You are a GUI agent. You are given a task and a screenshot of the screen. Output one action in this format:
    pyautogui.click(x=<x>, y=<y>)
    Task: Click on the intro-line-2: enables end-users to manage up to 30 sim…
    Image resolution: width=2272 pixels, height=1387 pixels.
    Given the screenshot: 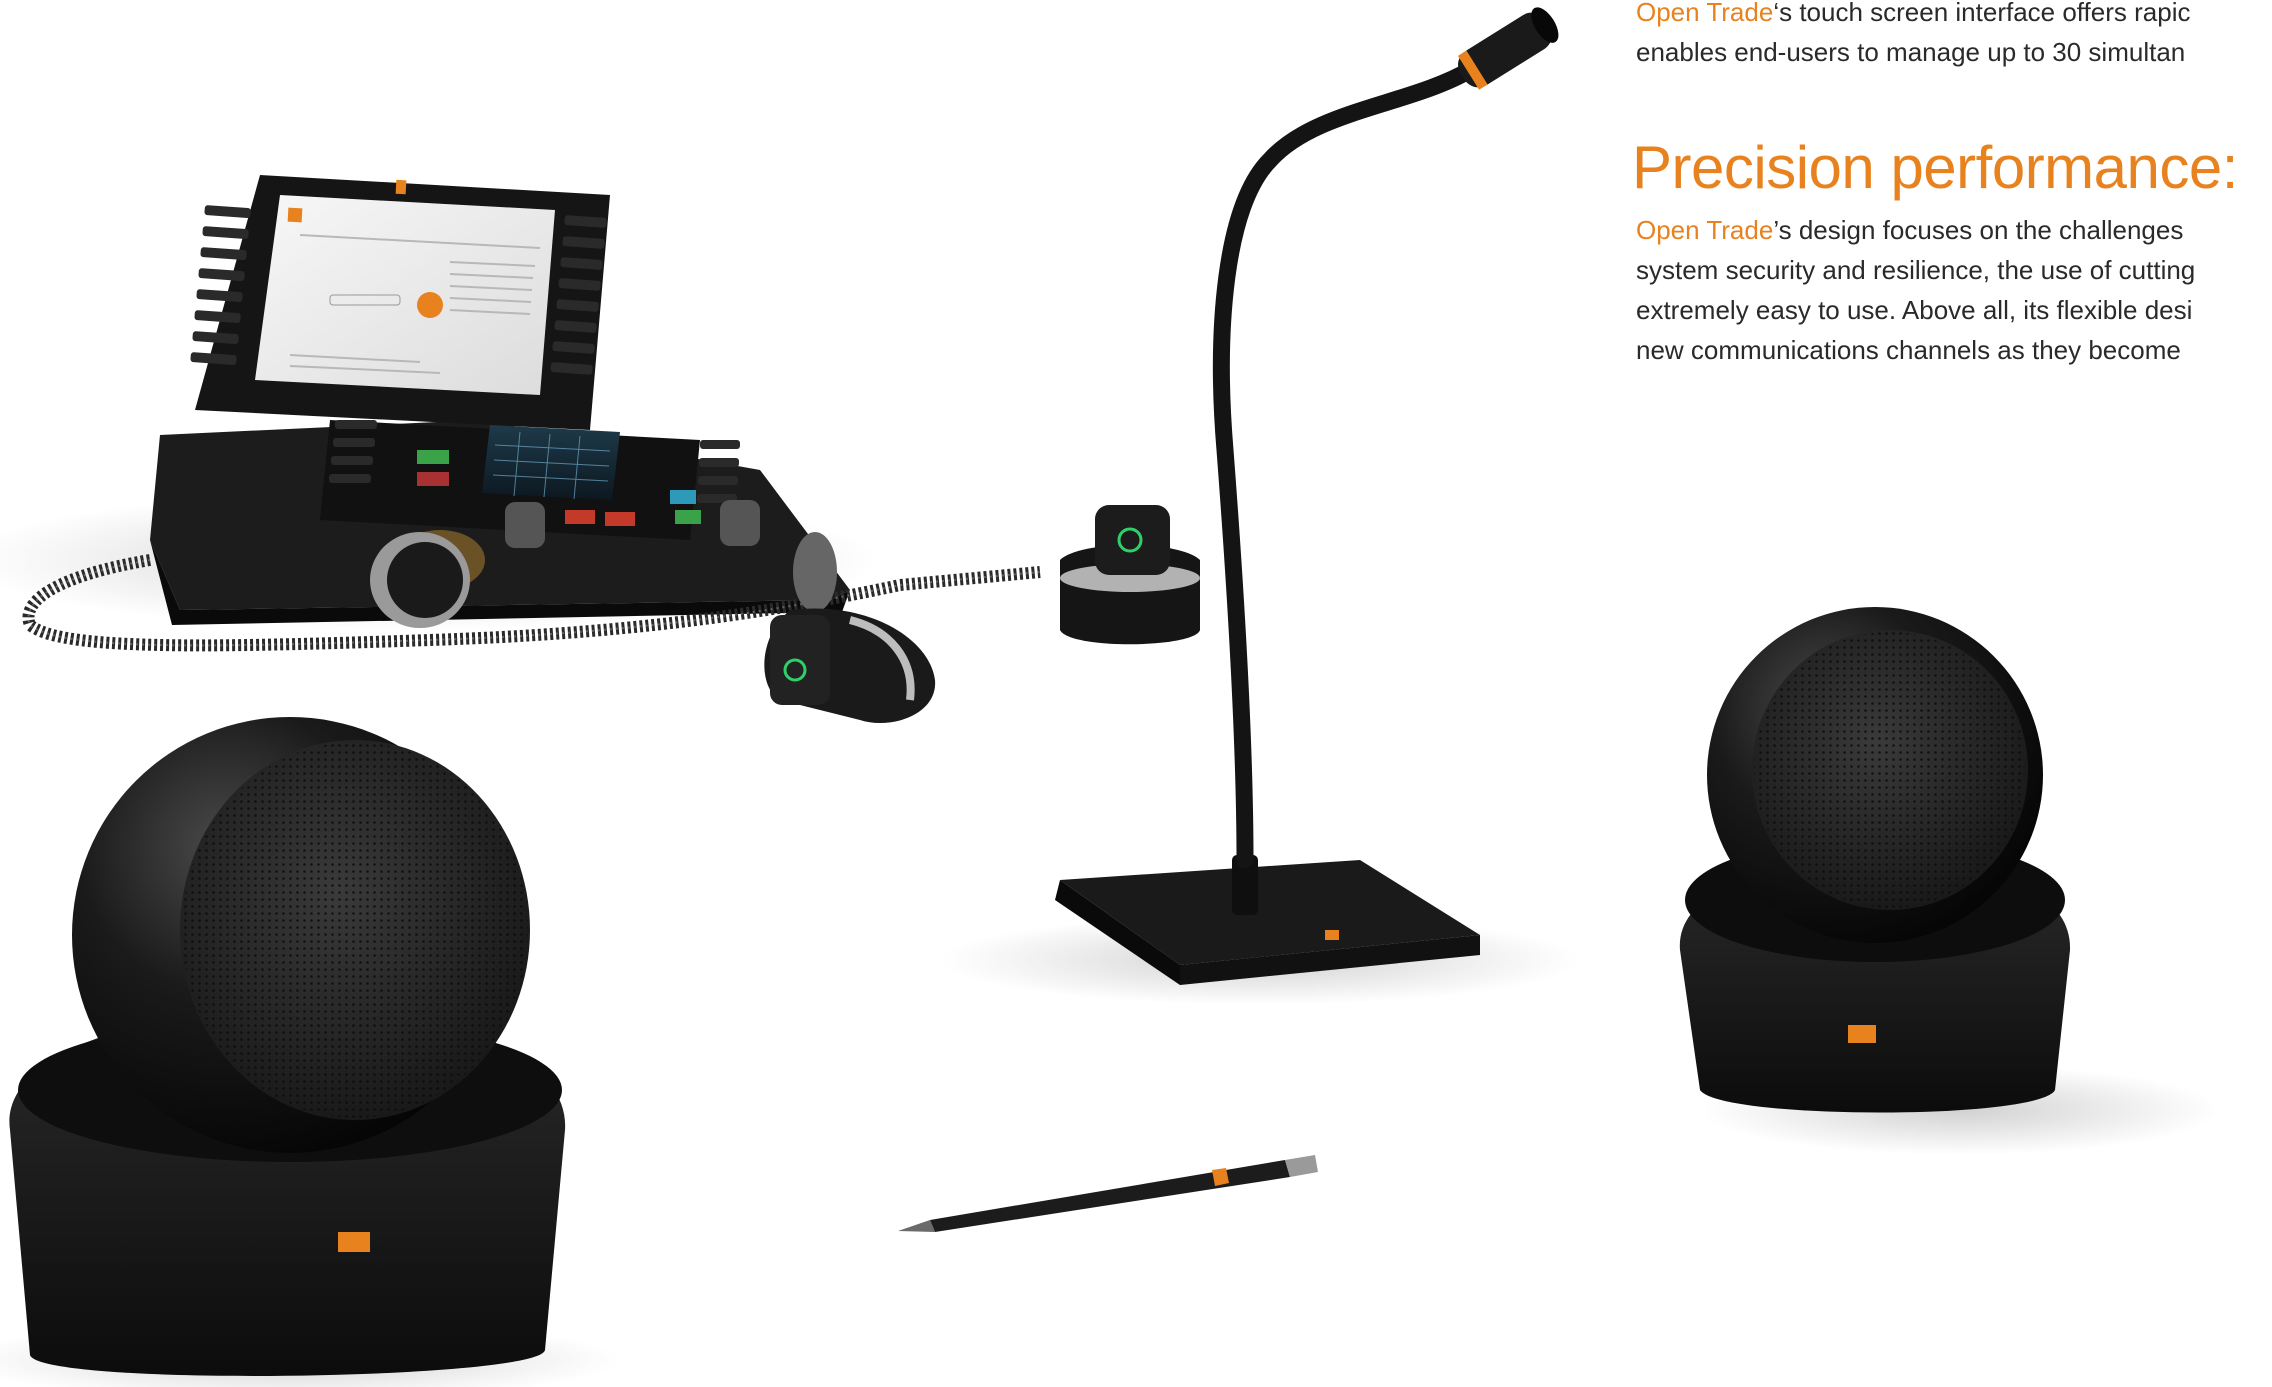 What is the action you would take?
    pyautogui.click(x=1911, y=52)
    